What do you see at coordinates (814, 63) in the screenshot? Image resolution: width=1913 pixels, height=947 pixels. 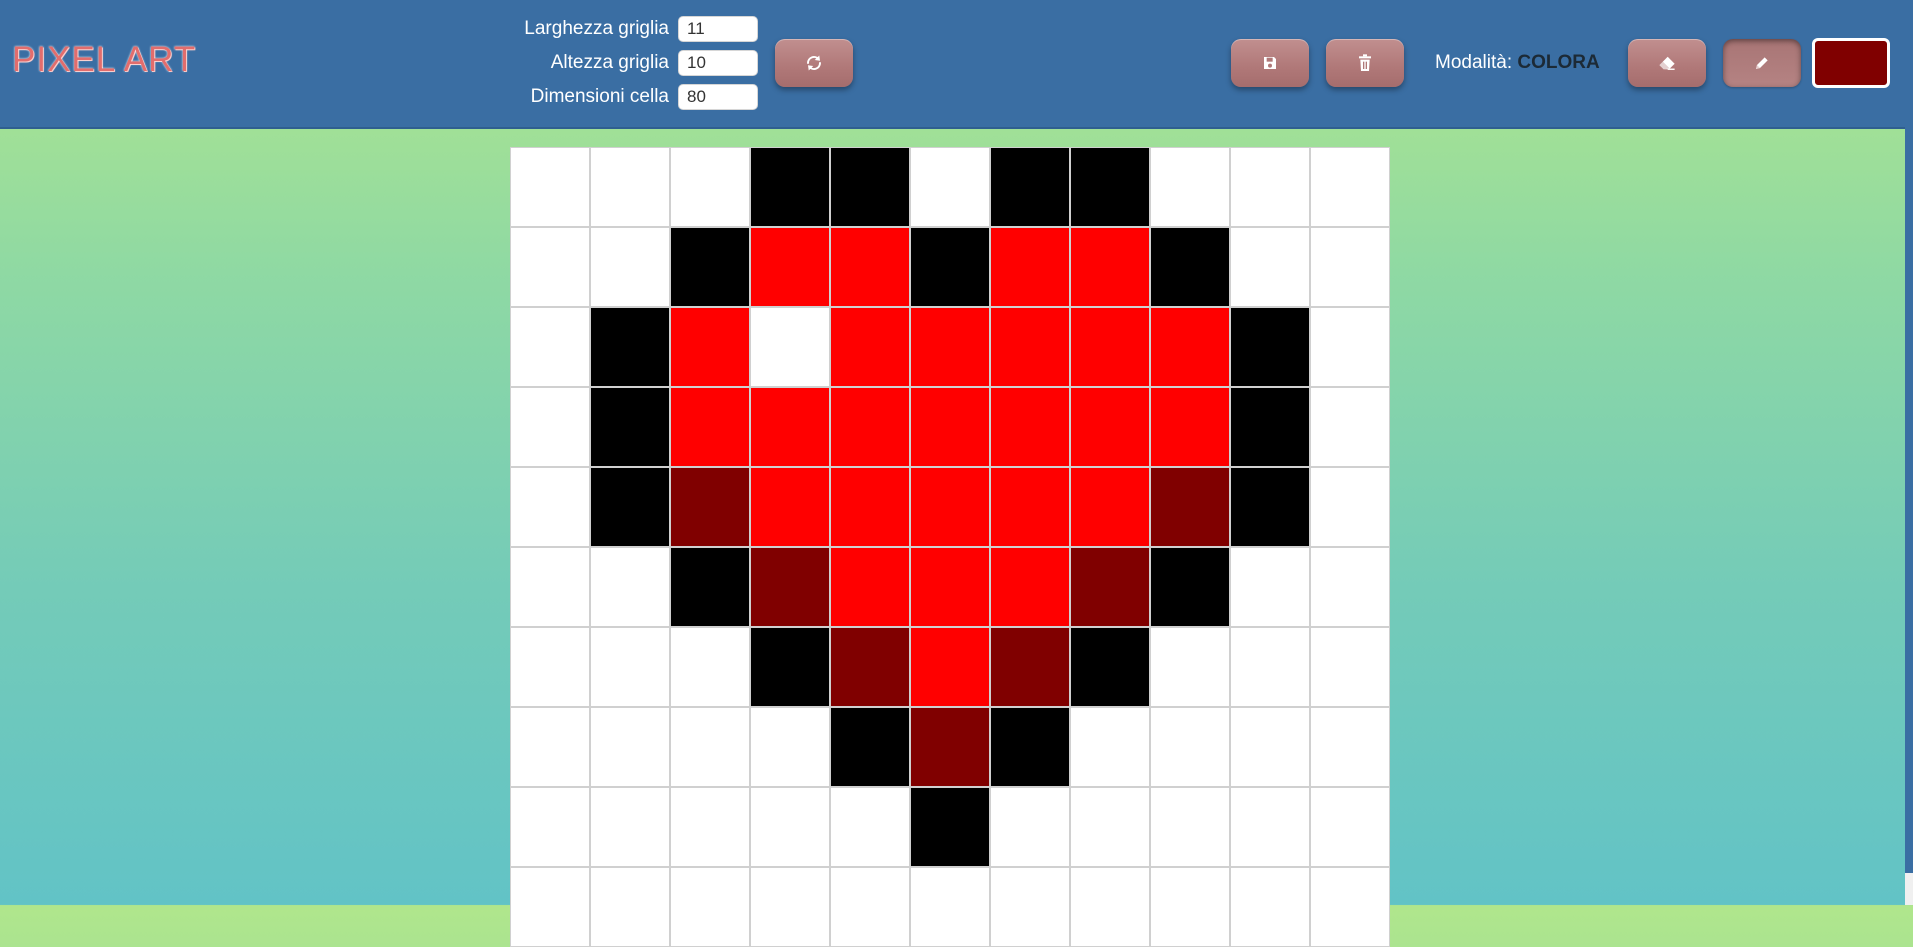 I see `refresh-grid-button` at bounding box center [814, 63].